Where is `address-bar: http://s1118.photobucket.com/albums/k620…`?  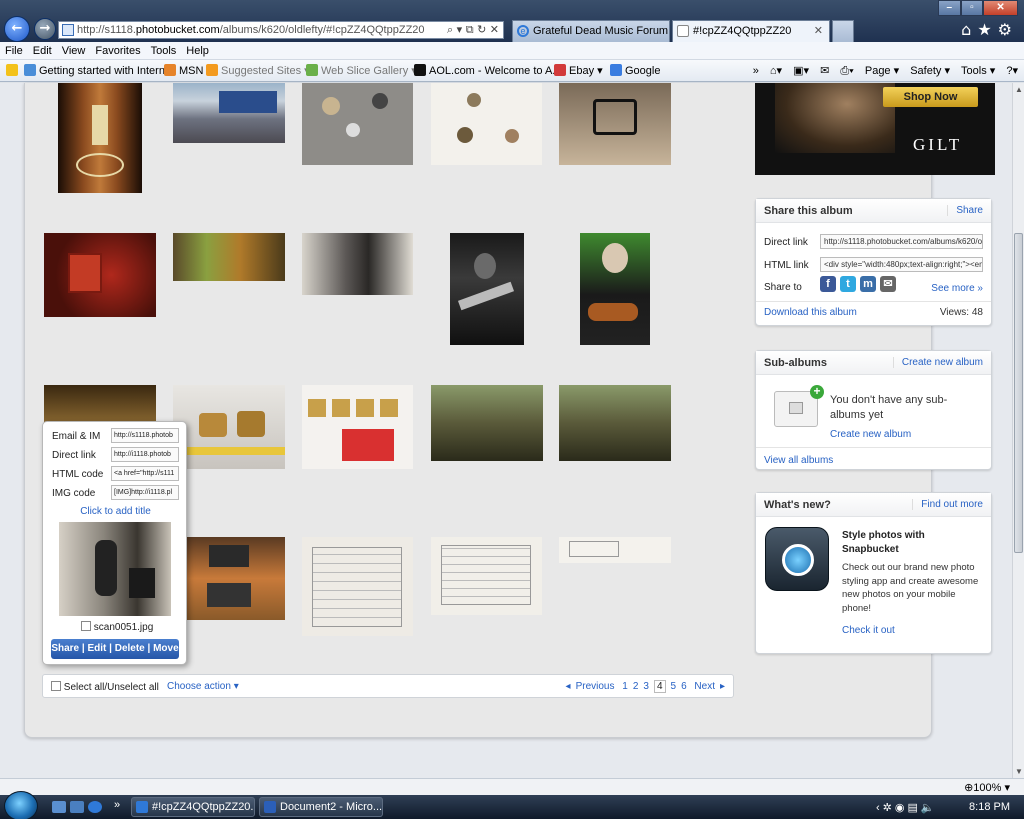
address-bar: http://s1118.photobucket.com/albums/k620… is located at coordinates (281, 30).